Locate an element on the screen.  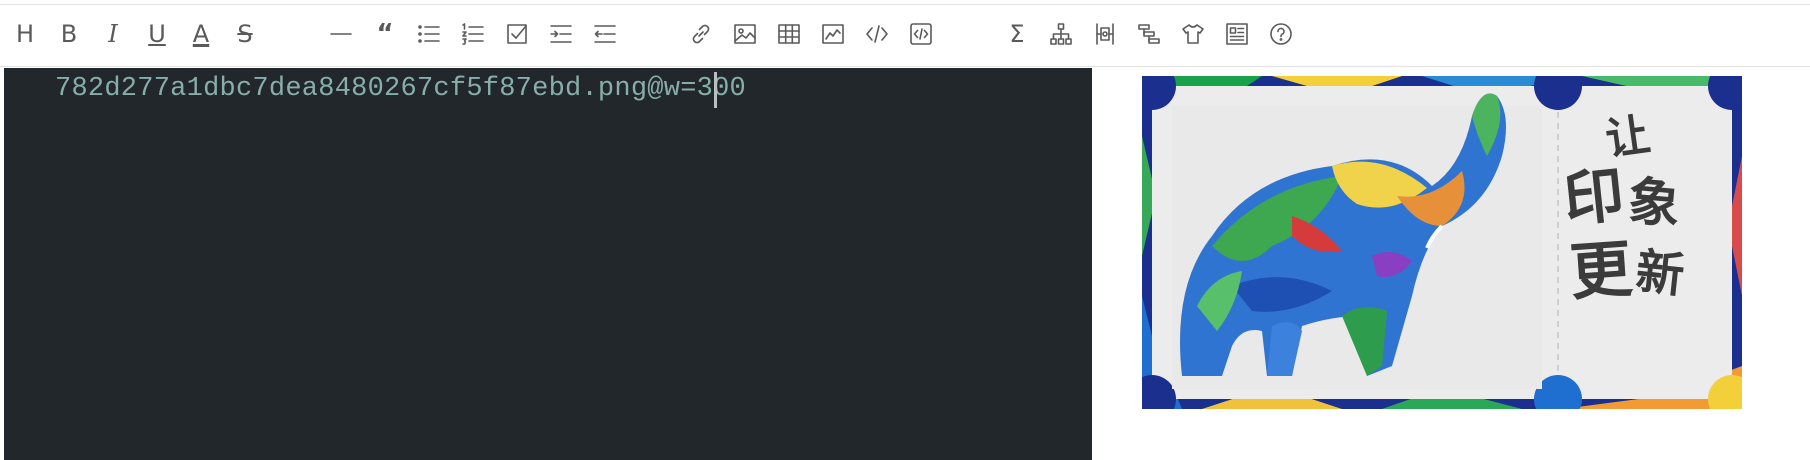
gantt-icon is located at coordinates (1149, 34).